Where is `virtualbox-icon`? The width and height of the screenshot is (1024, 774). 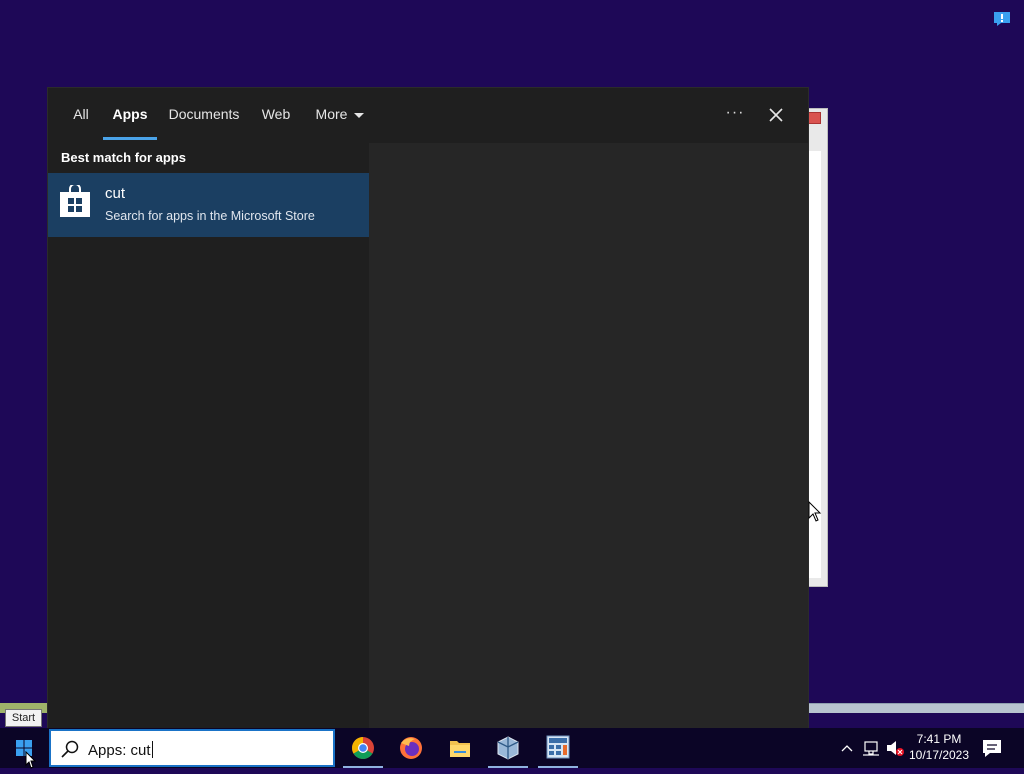 virtualbox-icon is located at coordinates (508, 748).